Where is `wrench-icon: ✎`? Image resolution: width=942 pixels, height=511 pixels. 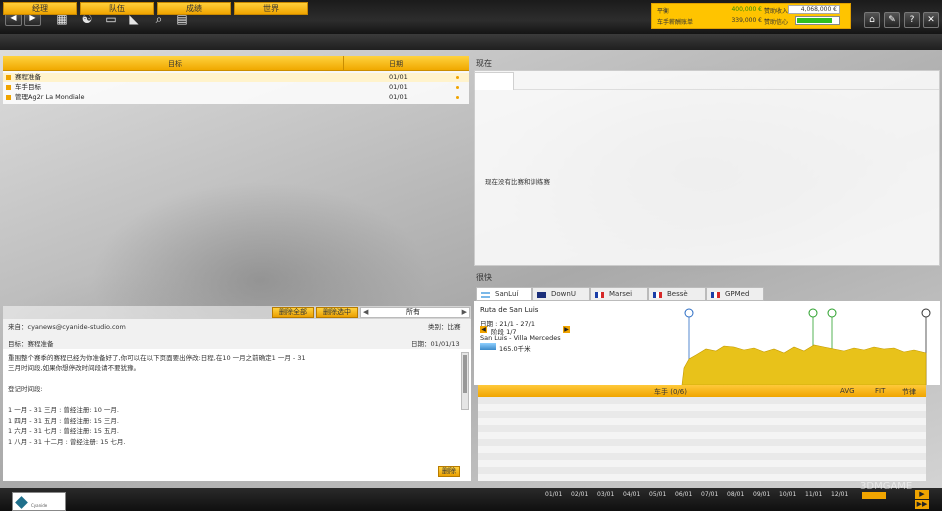 wrench-icon: ✎ is located at coordinates (892, 20).